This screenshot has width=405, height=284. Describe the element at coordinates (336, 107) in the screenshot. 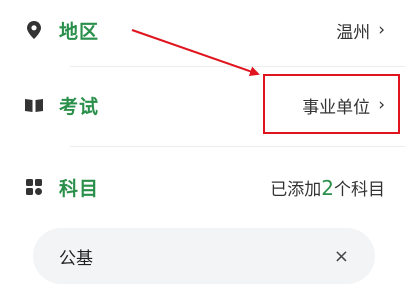

I see `exam-value: 事业单位` at that location.